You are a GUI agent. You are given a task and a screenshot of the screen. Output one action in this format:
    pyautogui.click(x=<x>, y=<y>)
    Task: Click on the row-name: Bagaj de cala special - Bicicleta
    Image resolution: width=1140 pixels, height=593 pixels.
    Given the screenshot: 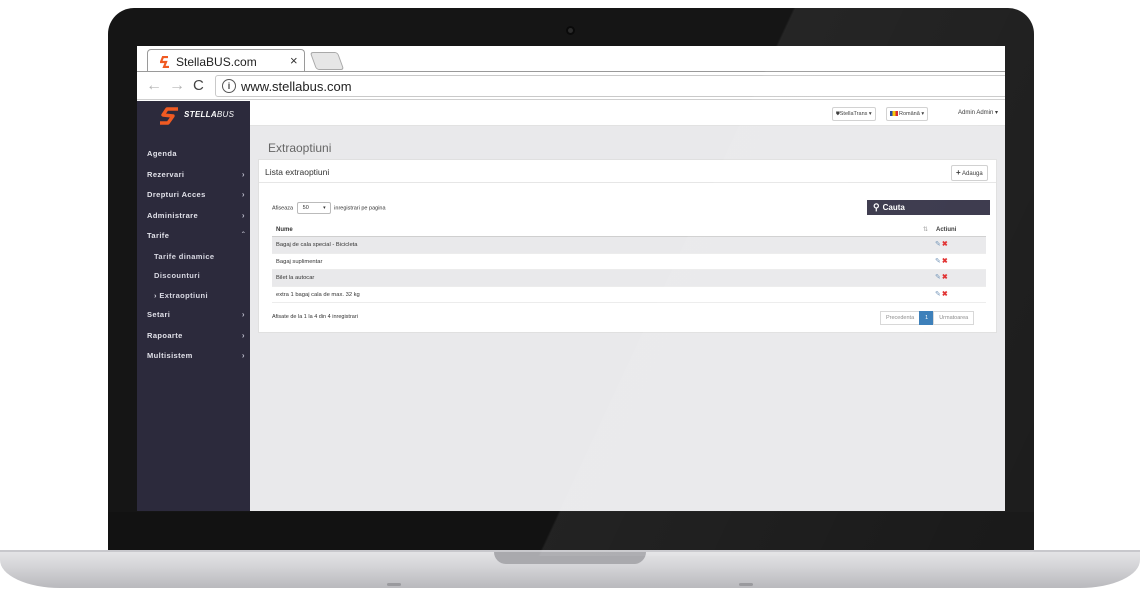 What is the action you would take?
    pyautogui.click(x=317, y=245)
    